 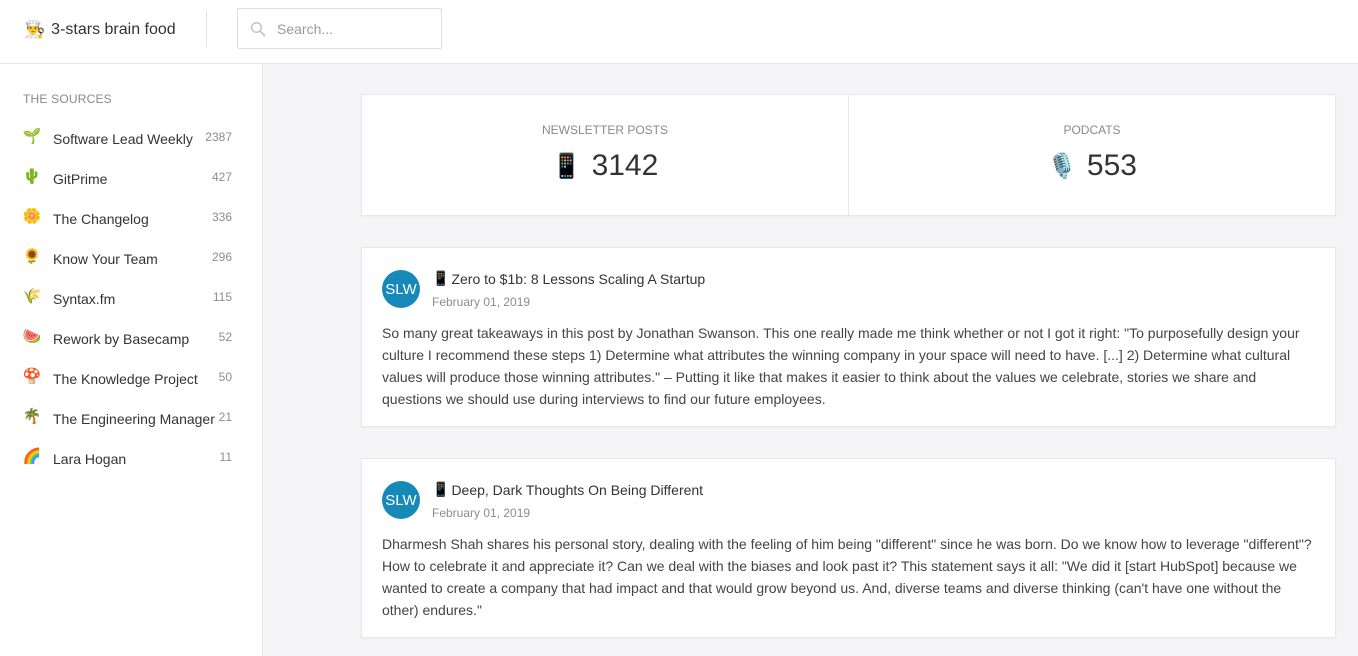 I want to click on sidebar-item-the-changelog: 🌼 The Changelog 336, so click(x=131, y=218).